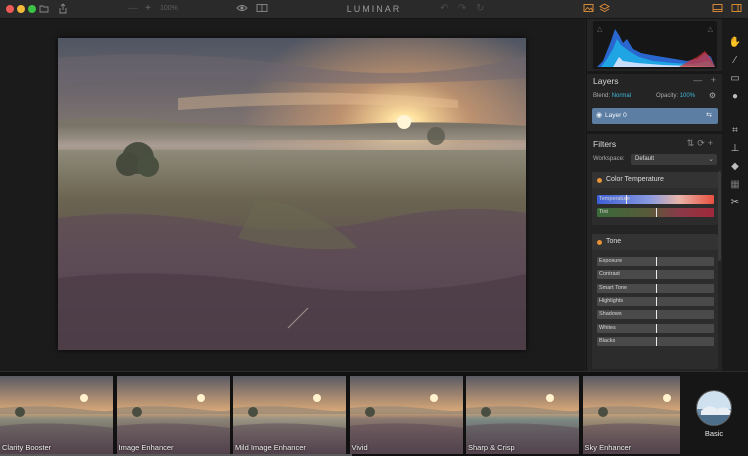  What do you see at coordinates (667, 96) in the screenshot?
I see `opacity-label: Opacity:` at bounding box center [667, 96].